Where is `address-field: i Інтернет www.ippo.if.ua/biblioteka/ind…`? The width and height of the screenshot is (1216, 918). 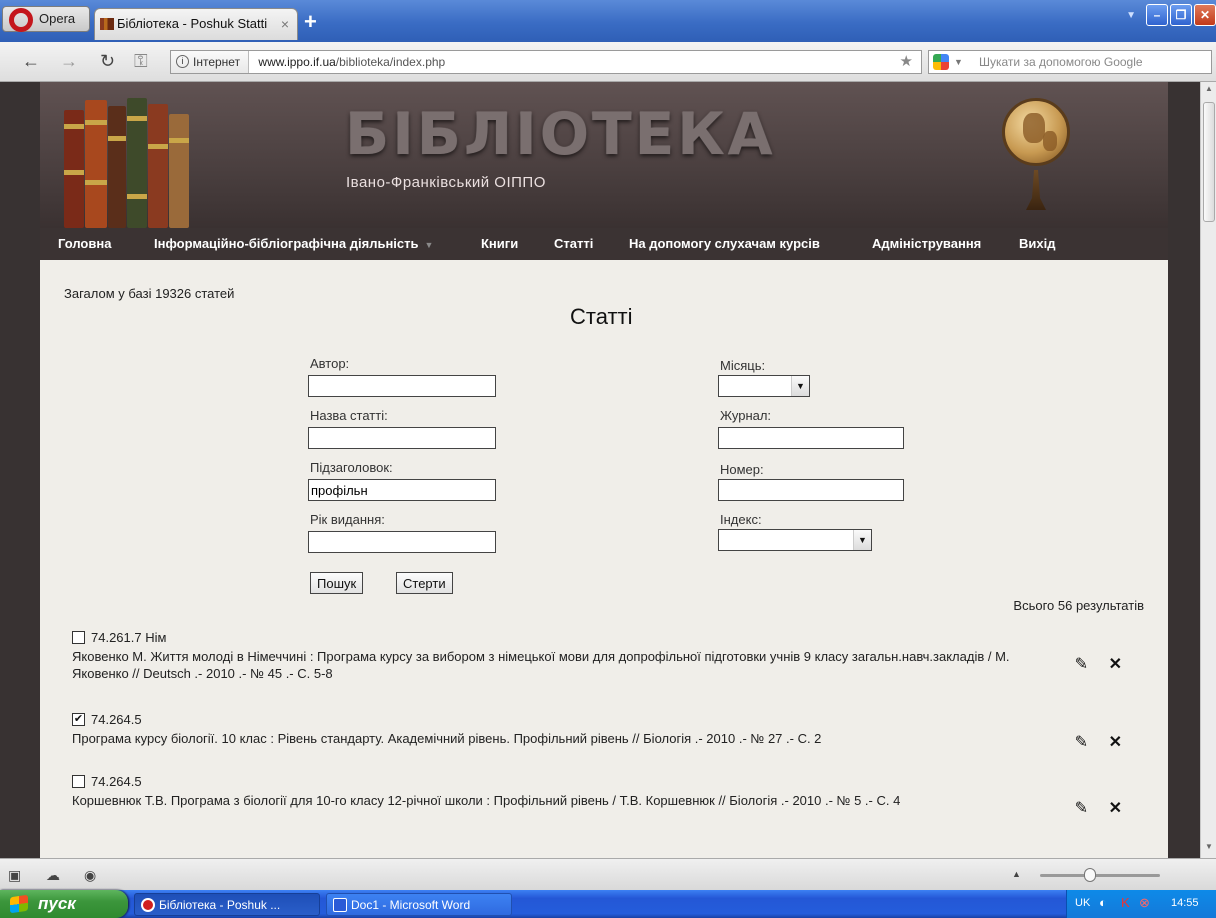 address-field: i Інтернет www.ippo.if.ua/biblioteka/ind… is located at coordinates (546, 62).